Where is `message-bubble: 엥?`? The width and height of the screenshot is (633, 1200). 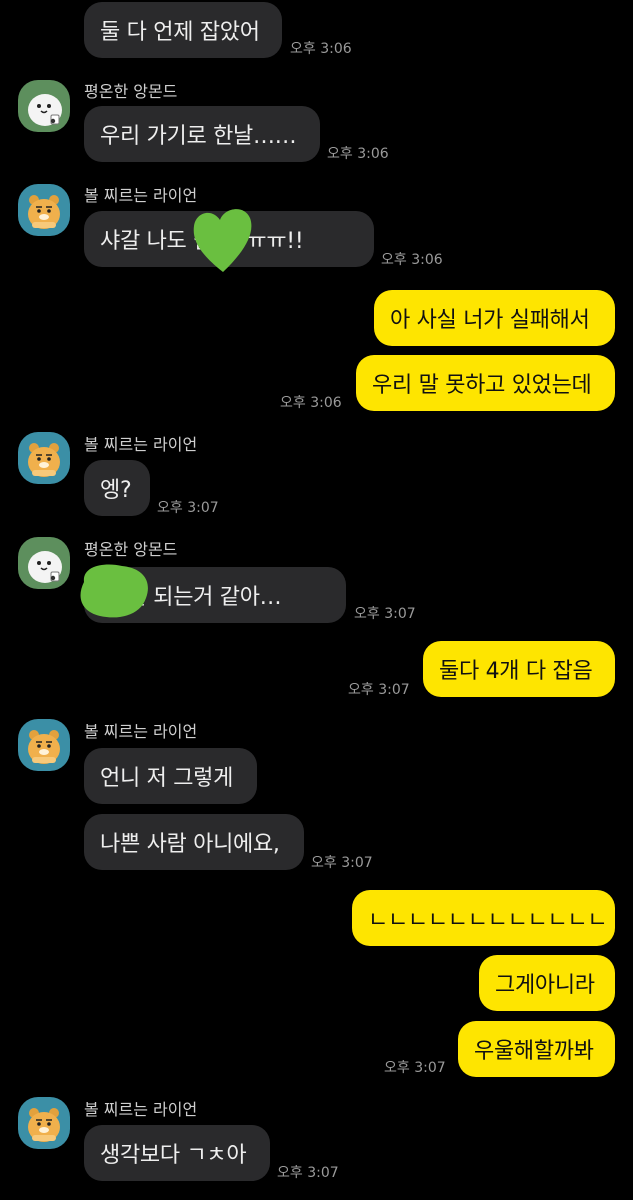
message-bubble: 엥? is located at coordinates (117, 488).